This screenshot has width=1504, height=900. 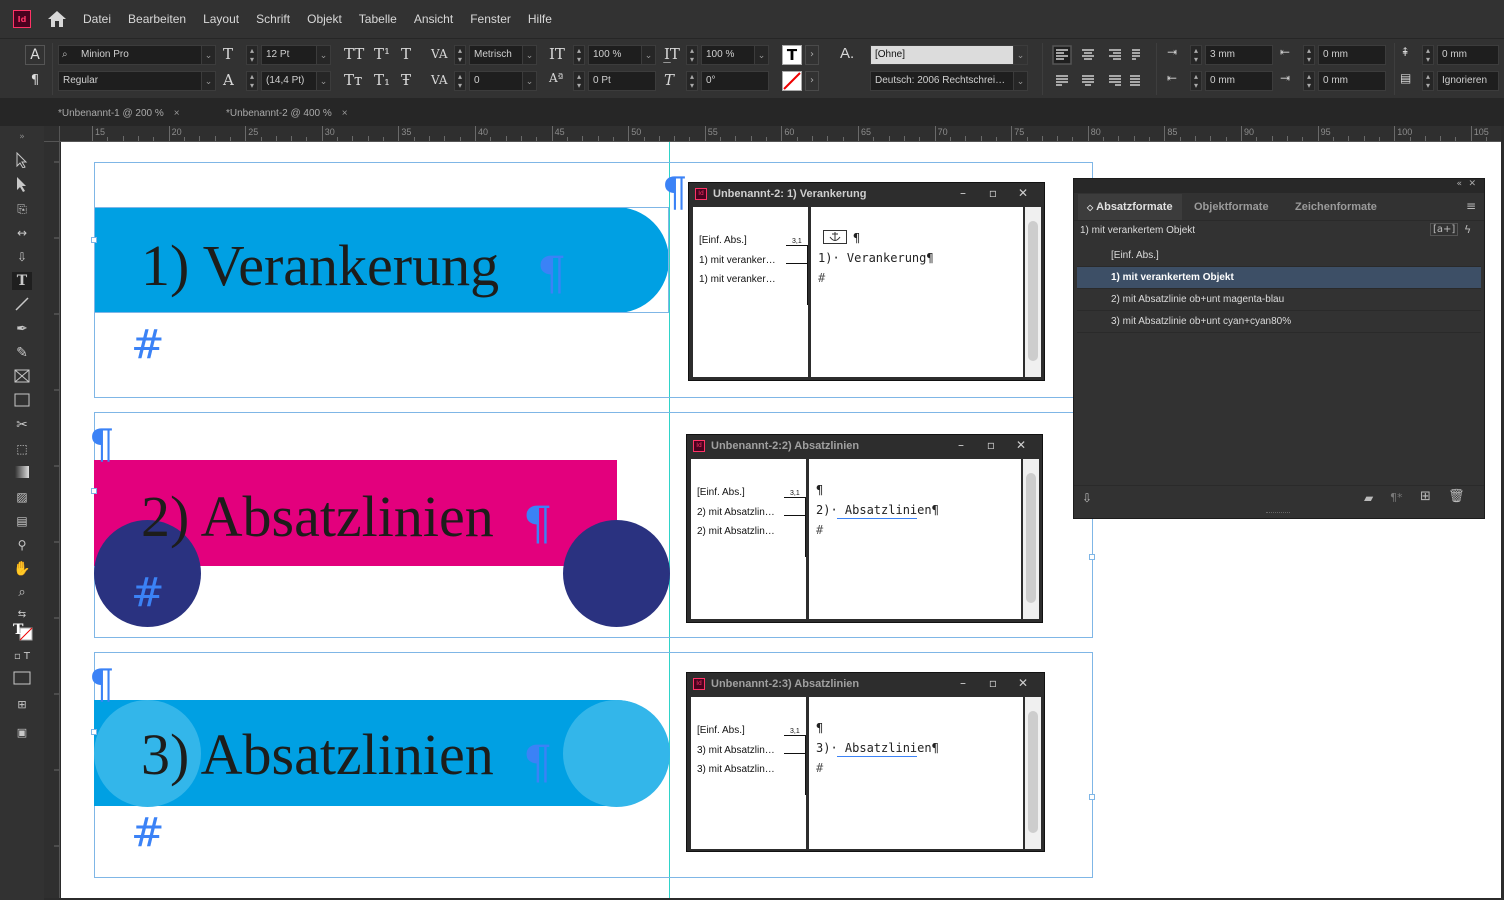 I want to click on direct-selection-tool-icon, so click(x=22, y=185).